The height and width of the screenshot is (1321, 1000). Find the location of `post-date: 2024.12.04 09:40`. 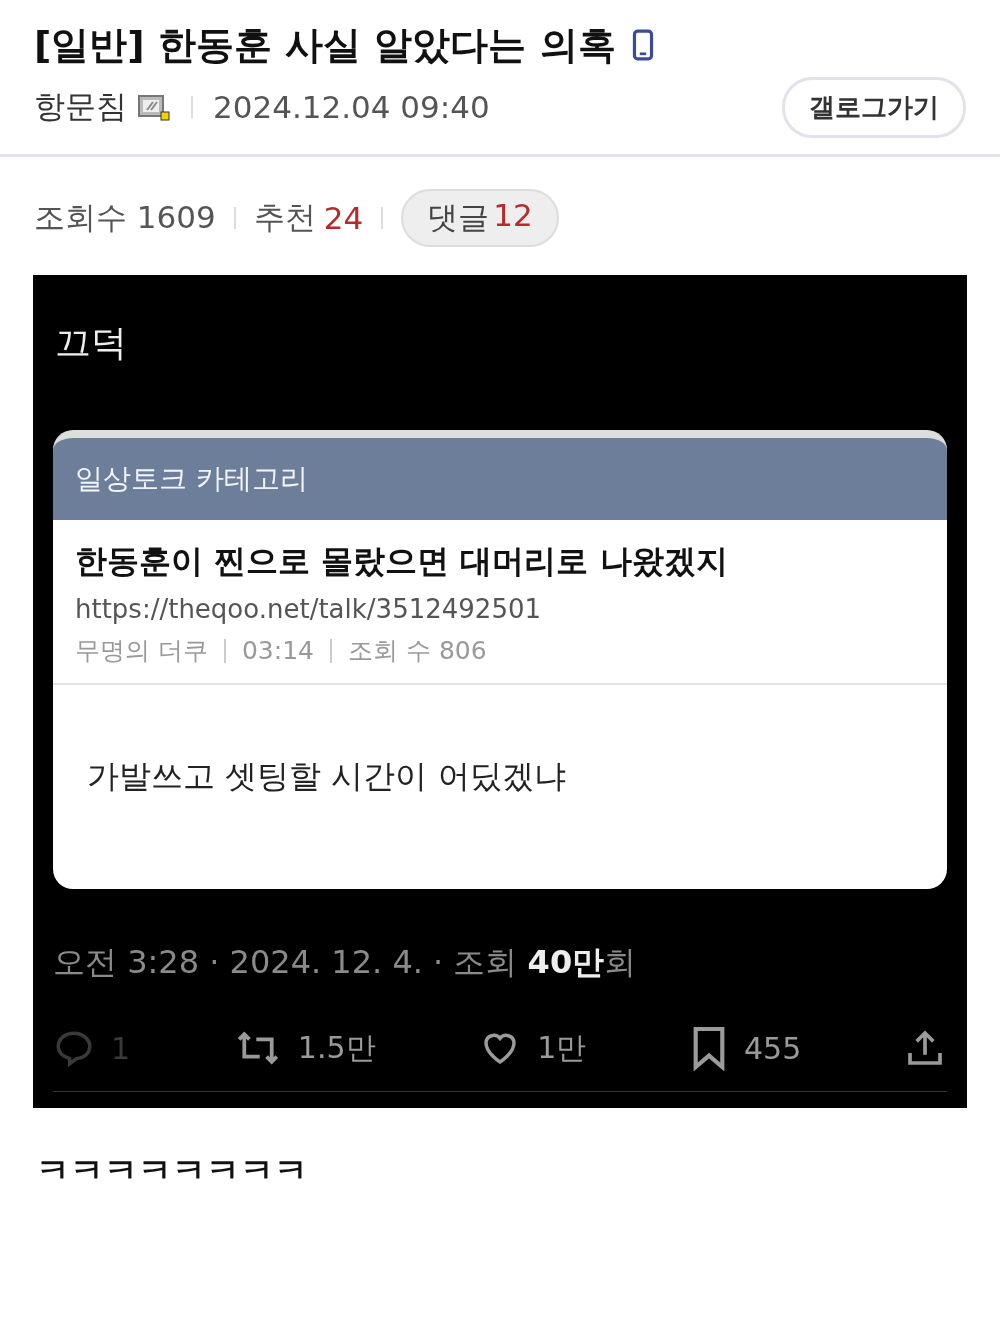

post-date: 2024.12.04 09:40 is located at coordinates (351, 107).